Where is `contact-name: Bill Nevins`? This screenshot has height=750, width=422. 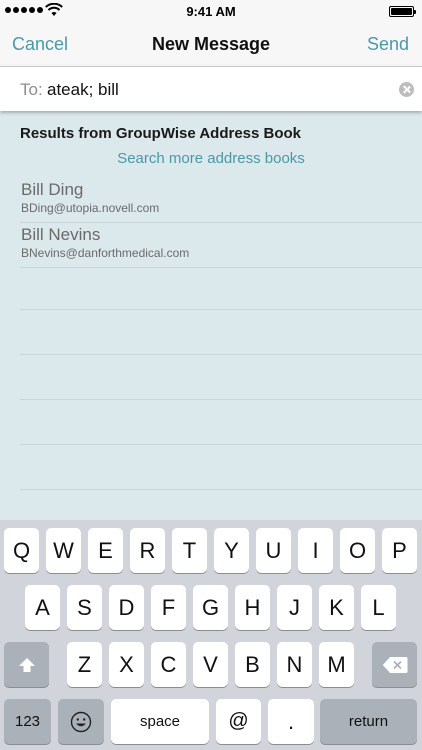 contact-name: Bill Nevins is located at coordinates (61, 234).